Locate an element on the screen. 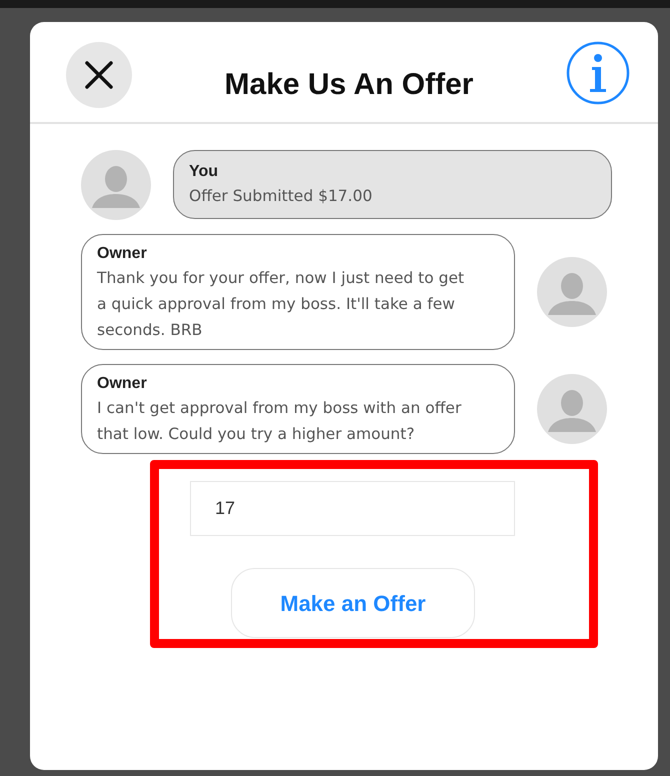  dialog-title: Make Us An Offer is located at coordinates (349, 85).